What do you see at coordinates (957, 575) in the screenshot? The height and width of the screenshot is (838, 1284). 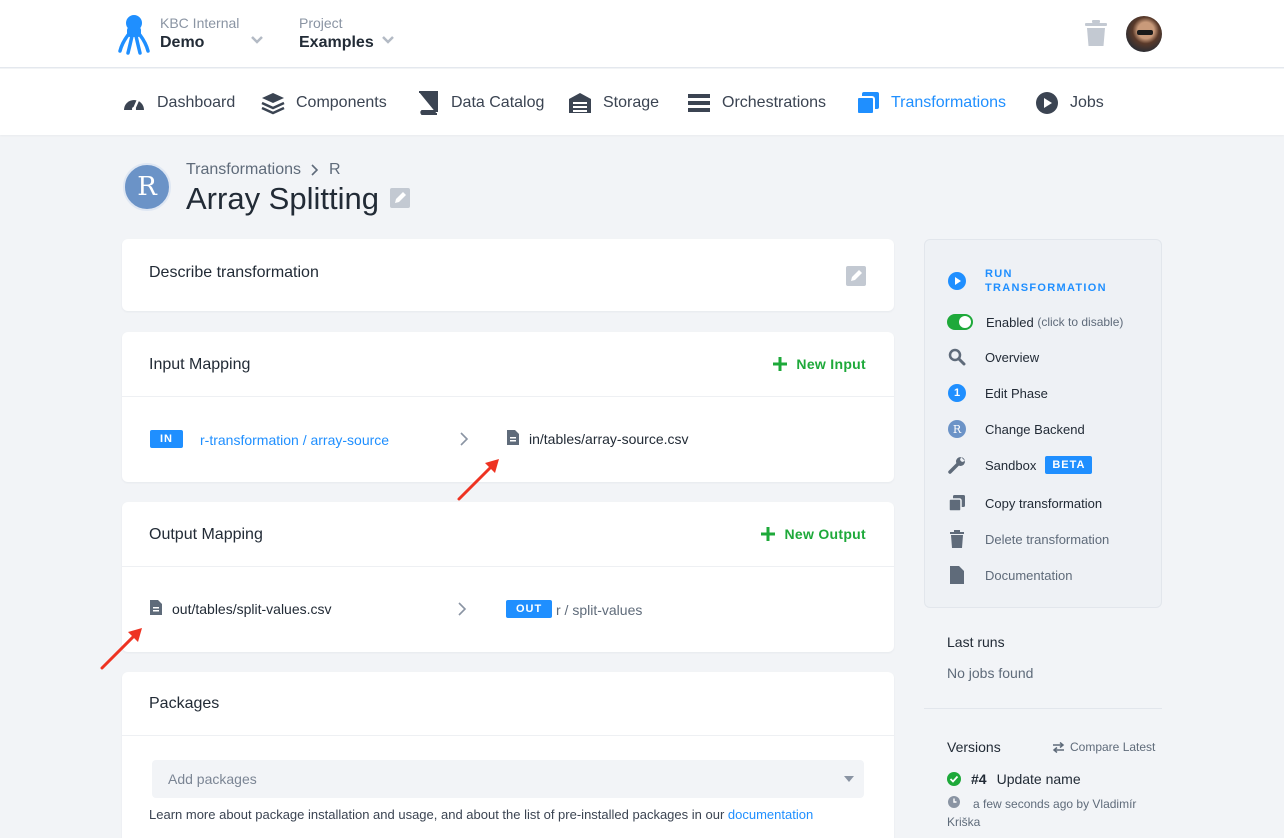 I see `document-icon` at bounding box center [957, 575].